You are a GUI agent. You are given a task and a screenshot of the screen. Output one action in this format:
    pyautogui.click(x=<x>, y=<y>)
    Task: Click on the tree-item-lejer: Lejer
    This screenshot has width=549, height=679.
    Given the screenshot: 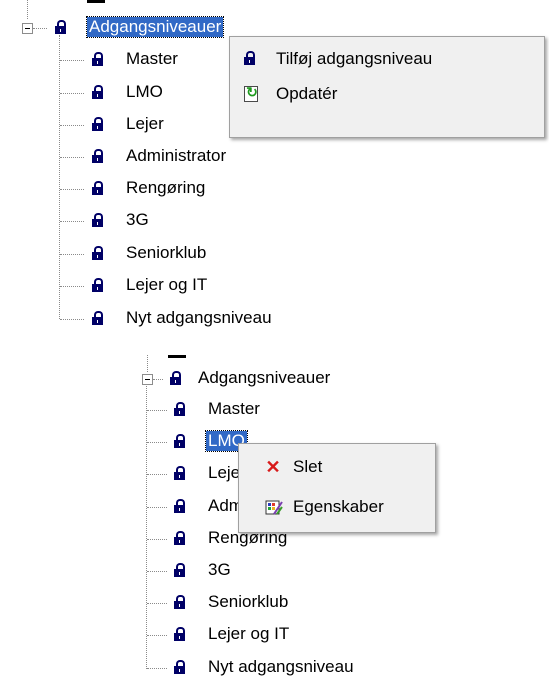 What is the action you would take?
    pyautogui.click(x=145, y=124)
    